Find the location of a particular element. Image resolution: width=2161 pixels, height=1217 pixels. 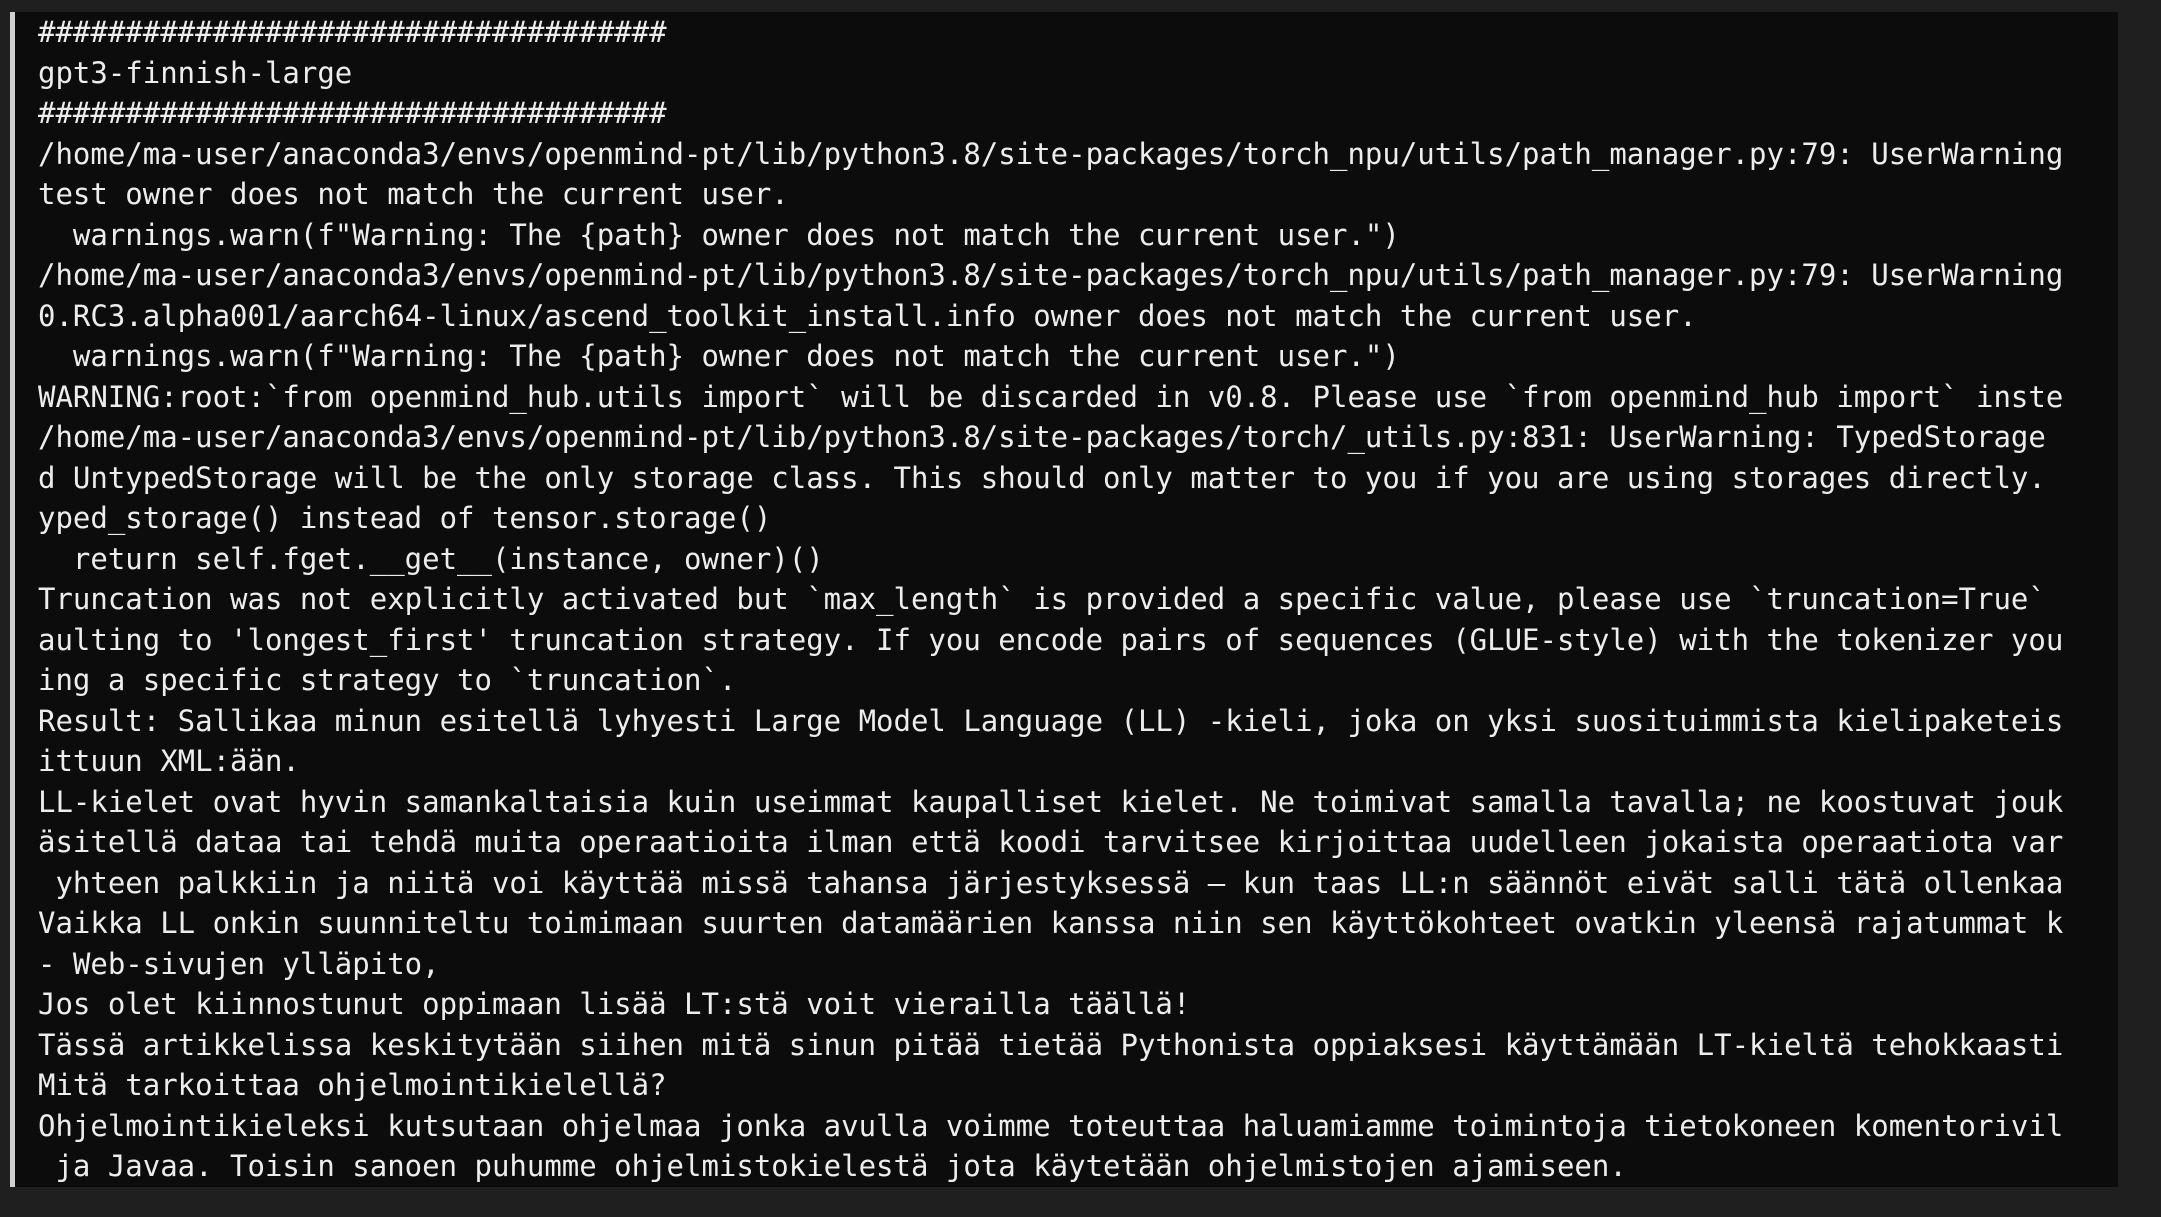

output-line: gpt3-finnish-large is located at coordinates (195, 72).